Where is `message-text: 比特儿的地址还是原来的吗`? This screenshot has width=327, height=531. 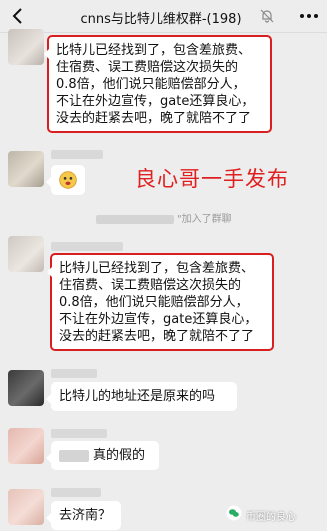 message-text: 比特儿的地址还是原来的吗 is located at coordinates (137, 396).